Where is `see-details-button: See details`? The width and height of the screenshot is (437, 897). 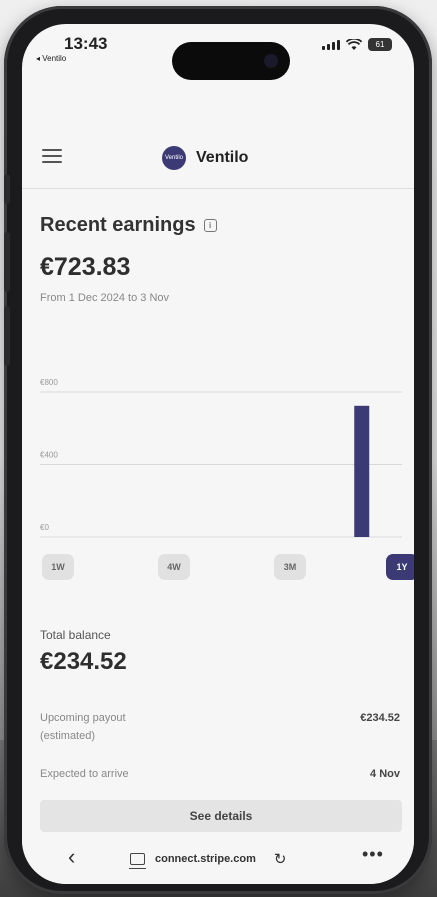 see-details-button: See details is located at coordinates (221, 816).